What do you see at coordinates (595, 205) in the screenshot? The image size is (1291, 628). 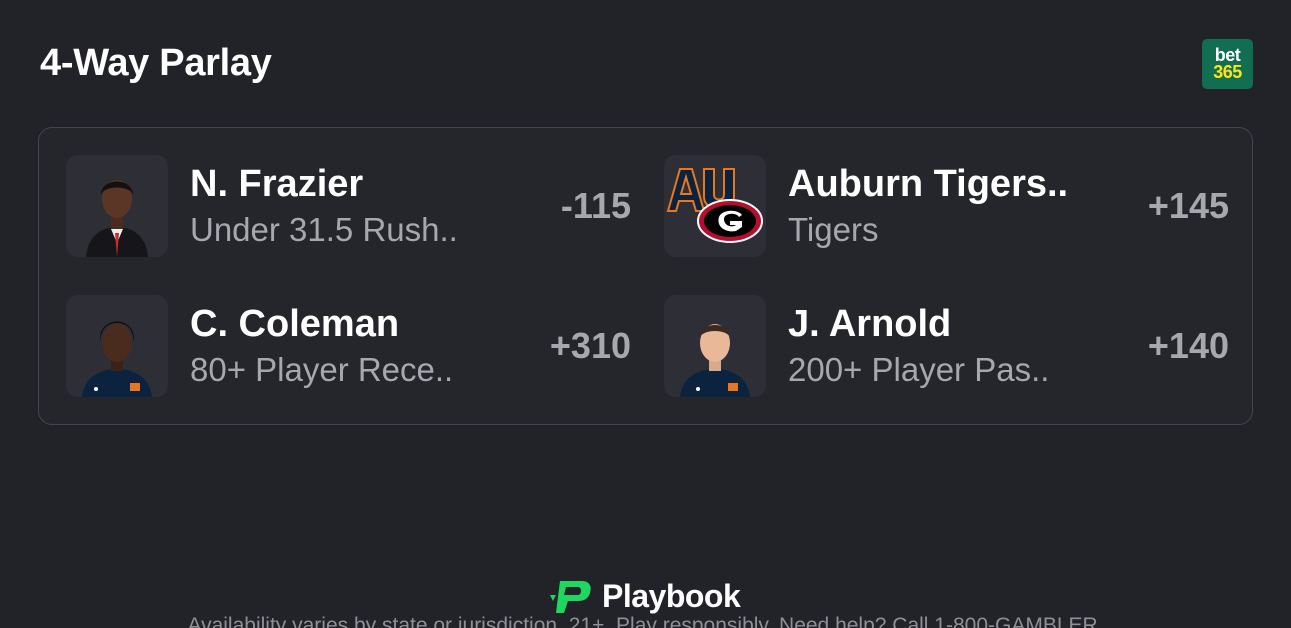 I see `leg-odds: -115` at bounding box center [595, 205].